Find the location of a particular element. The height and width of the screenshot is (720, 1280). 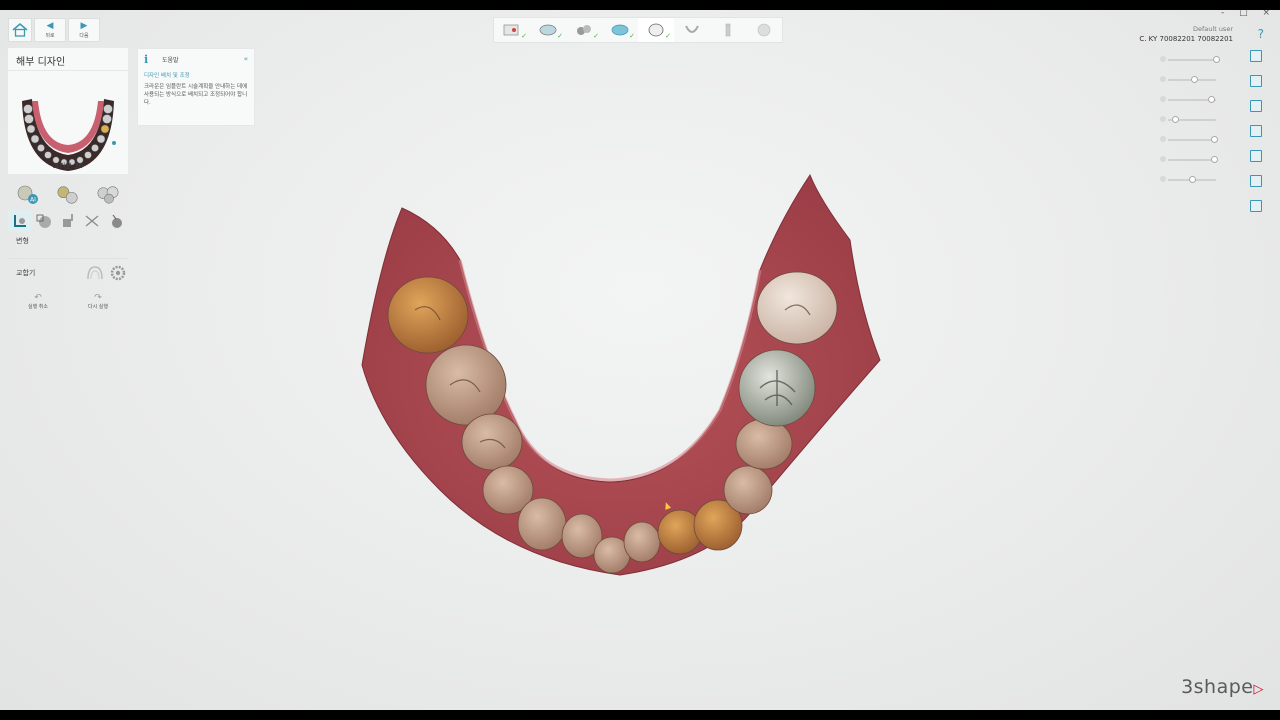

margin-icon is located at coordinates (584, 30).